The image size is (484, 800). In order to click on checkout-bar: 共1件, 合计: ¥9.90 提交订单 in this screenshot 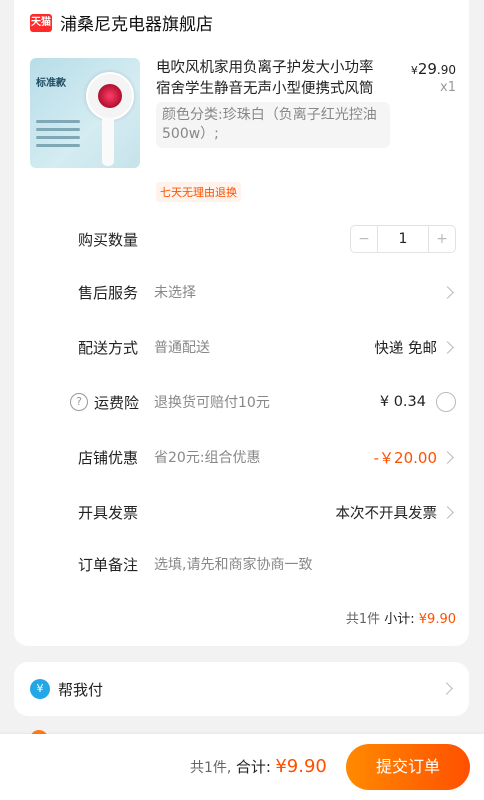, I will do `click(242, 767)`.